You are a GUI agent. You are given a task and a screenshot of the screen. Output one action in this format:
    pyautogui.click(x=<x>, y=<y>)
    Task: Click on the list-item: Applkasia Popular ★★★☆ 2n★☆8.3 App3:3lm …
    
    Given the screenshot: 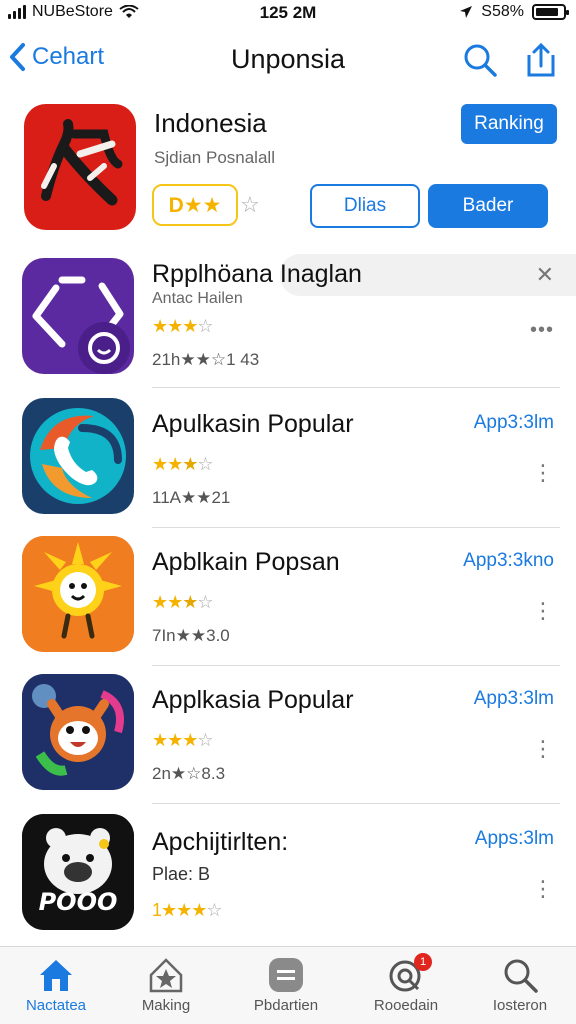 What is the action you would take?
    pyautogui.click(x=288, y=735)
    